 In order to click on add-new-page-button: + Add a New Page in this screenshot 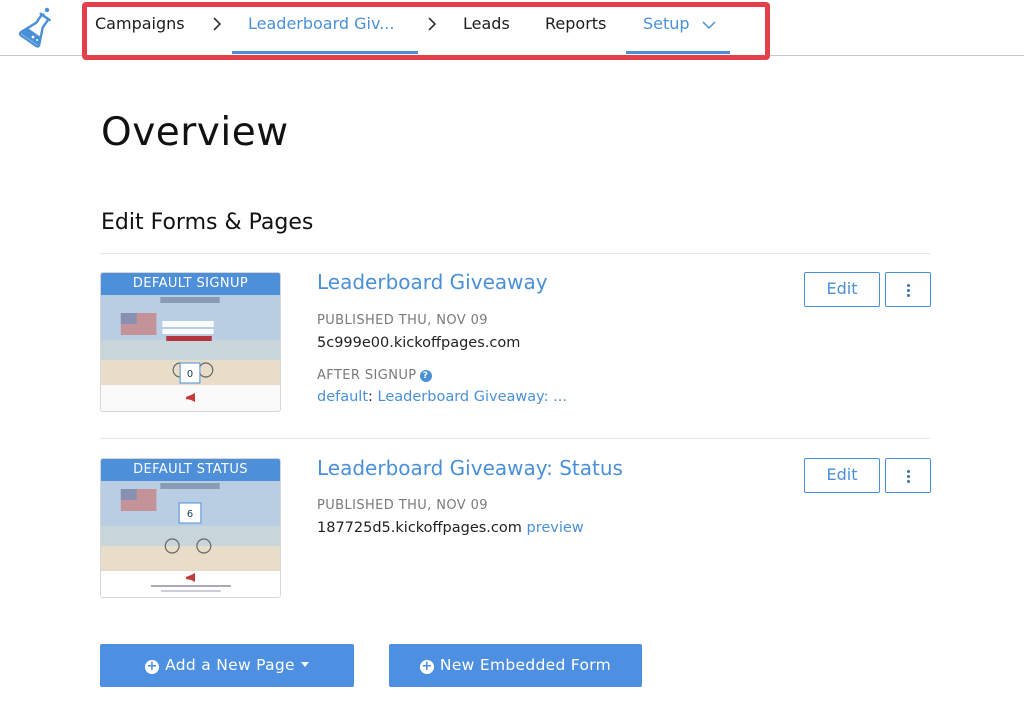, I will do `click(227, 665)`.